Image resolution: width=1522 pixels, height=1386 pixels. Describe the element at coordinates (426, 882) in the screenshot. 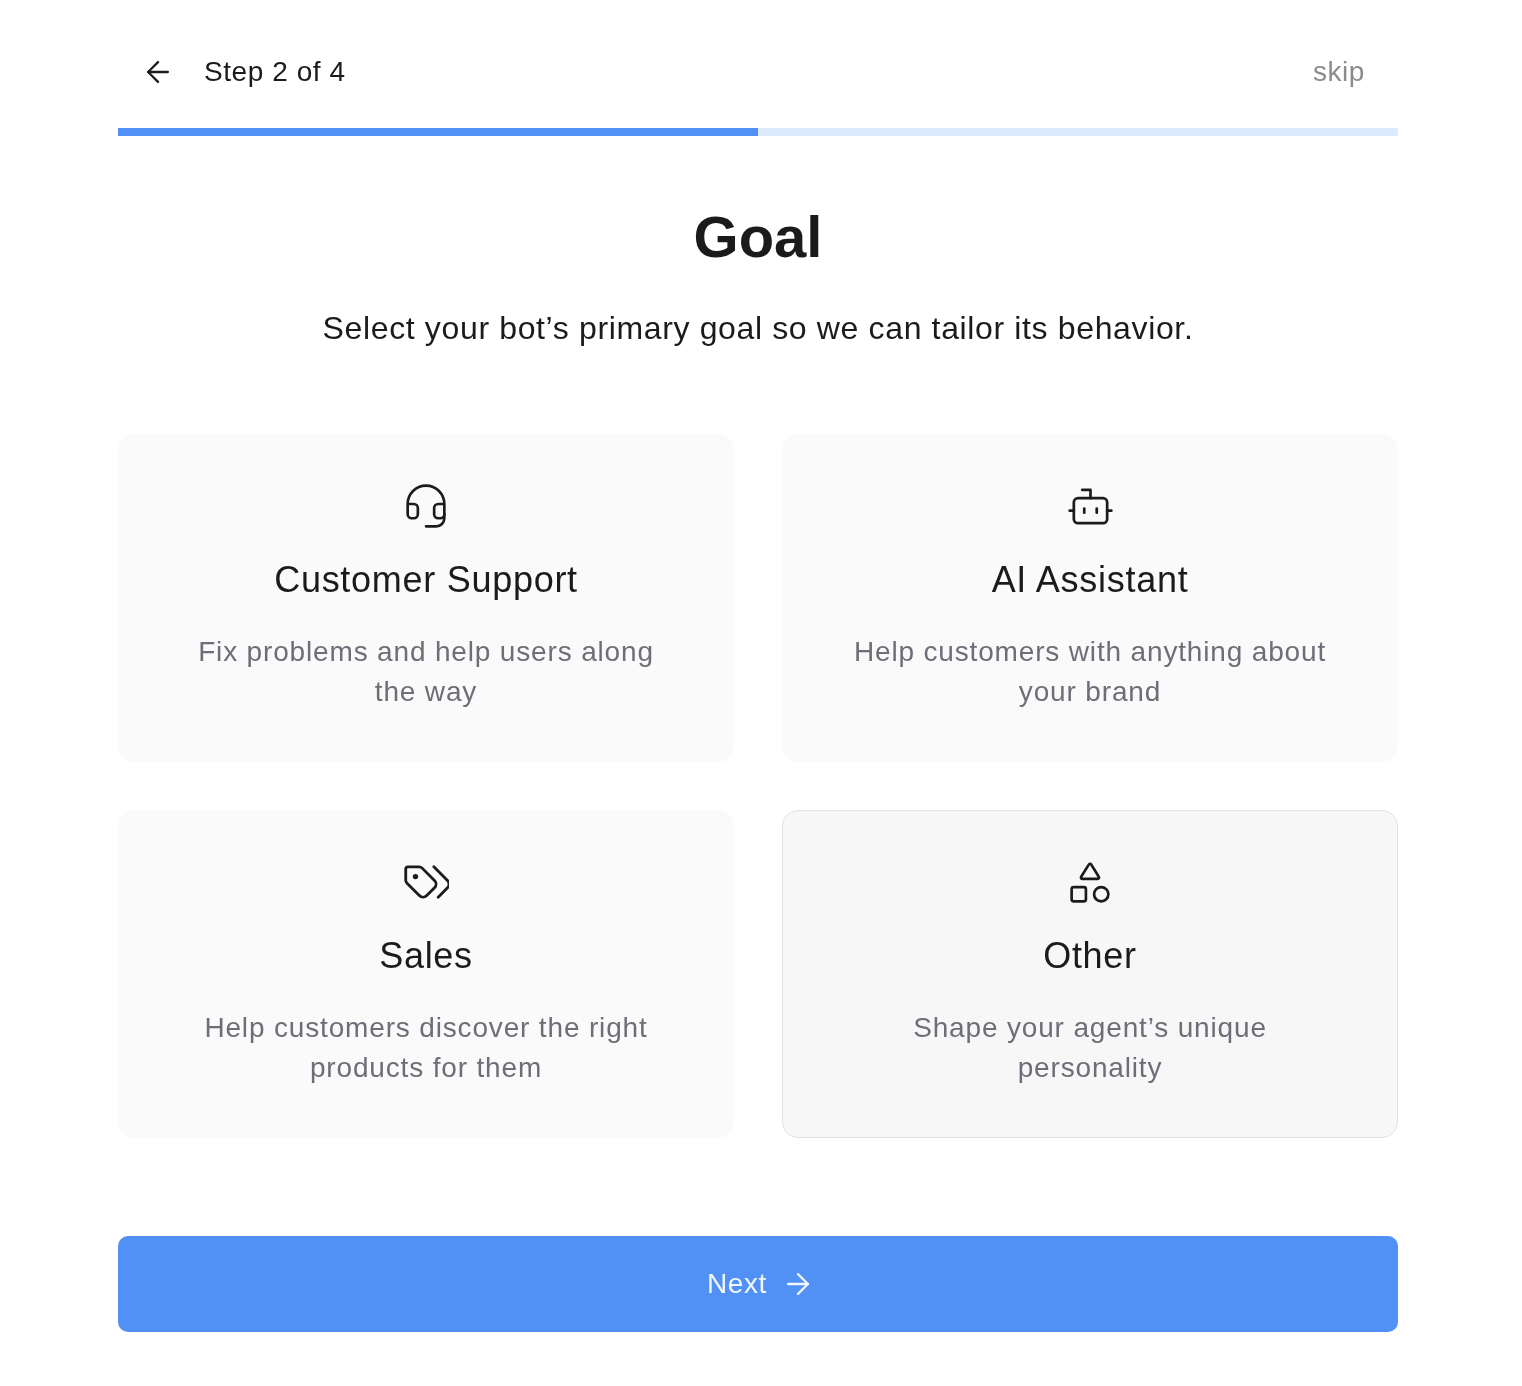

I see `tags-icon` at that location.